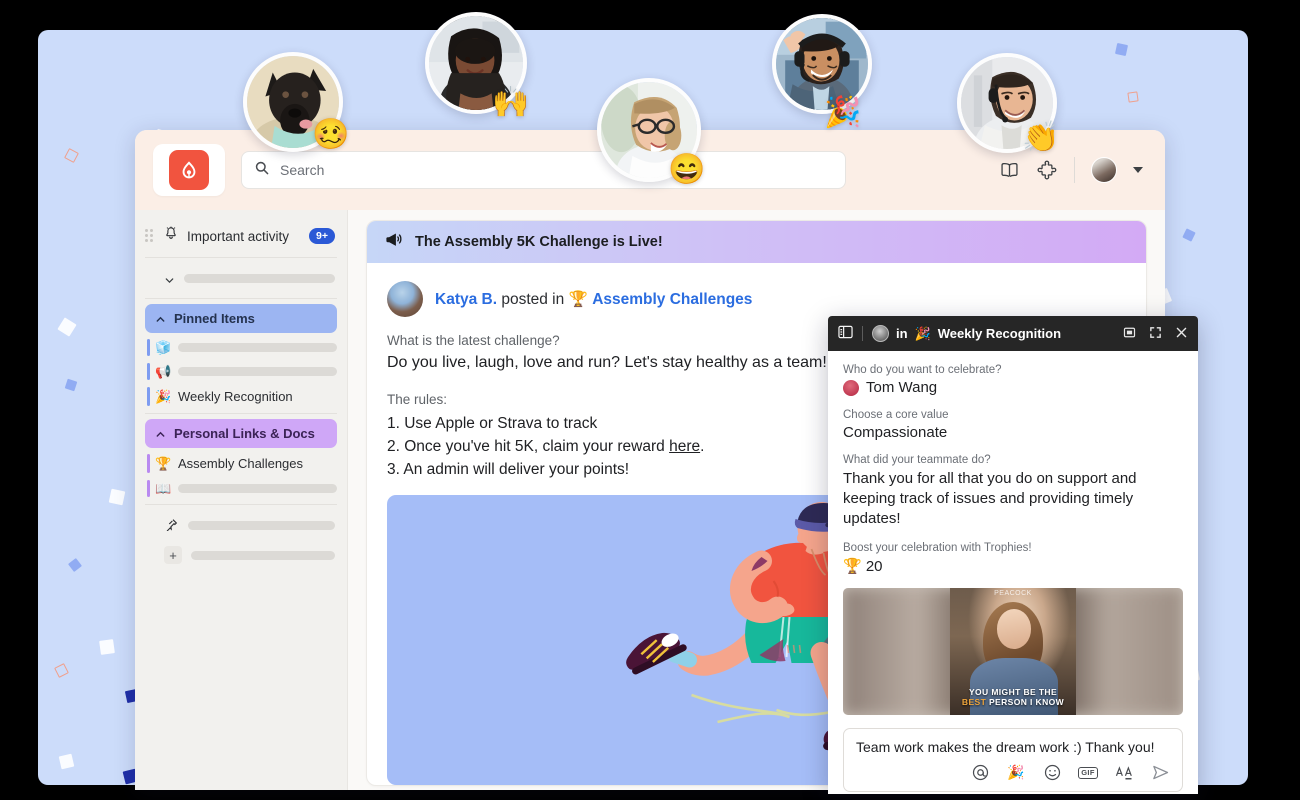  I want to click on puzzle-piece-icon, so click(1047, 170).